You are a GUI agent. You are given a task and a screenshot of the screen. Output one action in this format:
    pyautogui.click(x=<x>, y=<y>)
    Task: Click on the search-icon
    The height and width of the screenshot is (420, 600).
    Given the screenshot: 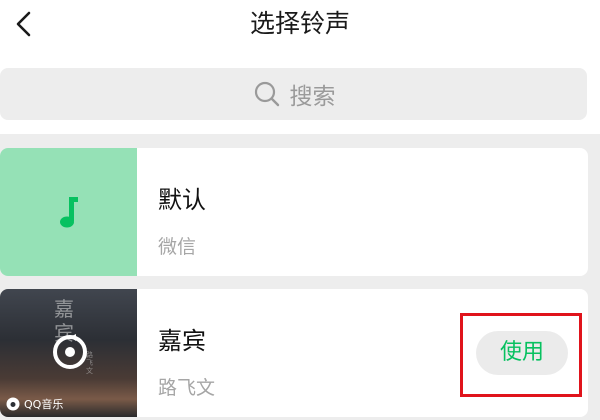 What is the action you would take?
    pyautogui.click(x=266, y=94)
    